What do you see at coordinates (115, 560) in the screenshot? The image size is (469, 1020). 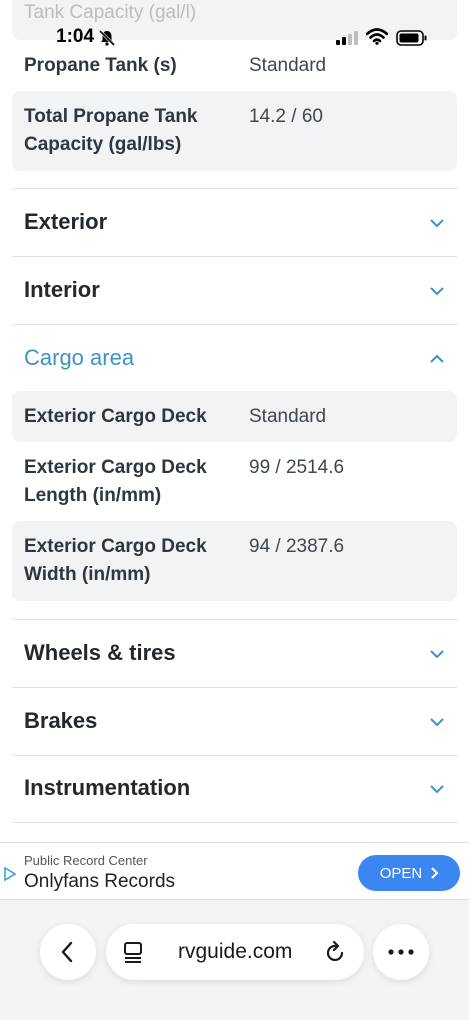 I see `spec-label: Exterior Cargo Deck Width (in/mm)` at bounding box center [115, 560].